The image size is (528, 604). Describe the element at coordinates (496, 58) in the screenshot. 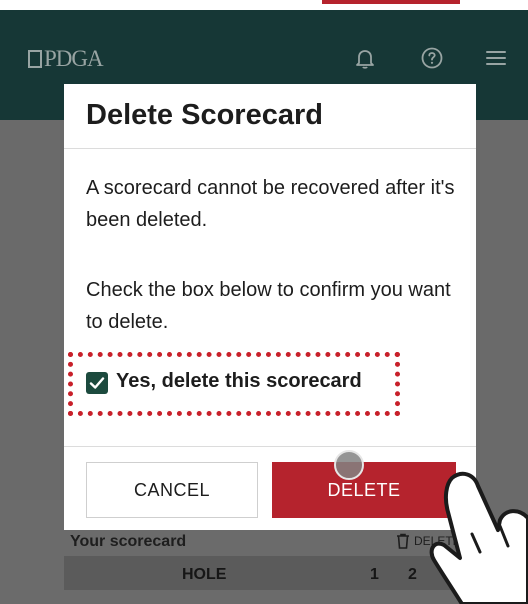

I see `menu-icon` at that location.